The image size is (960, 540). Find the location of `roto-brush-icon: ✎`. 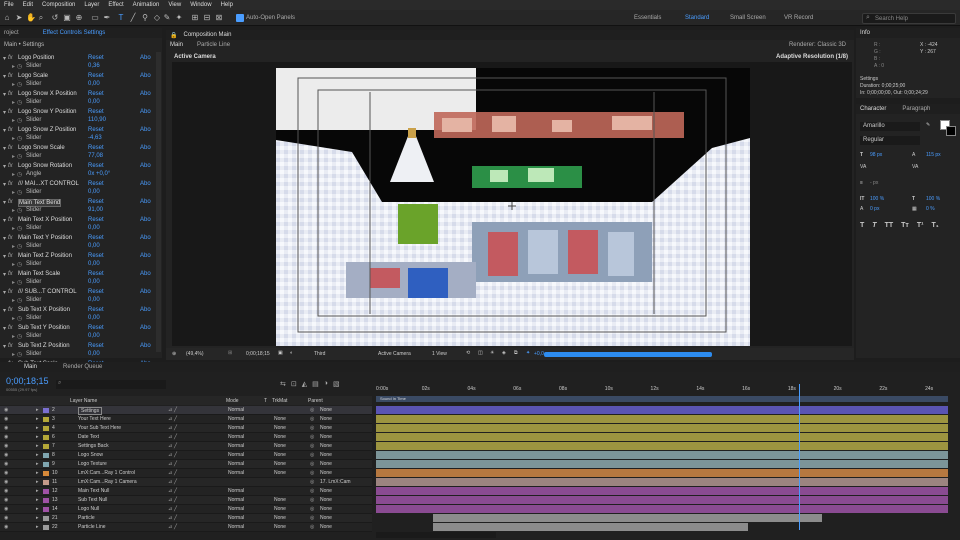

roto-brush-icon: ✎ is located at coordinates (167, 18).